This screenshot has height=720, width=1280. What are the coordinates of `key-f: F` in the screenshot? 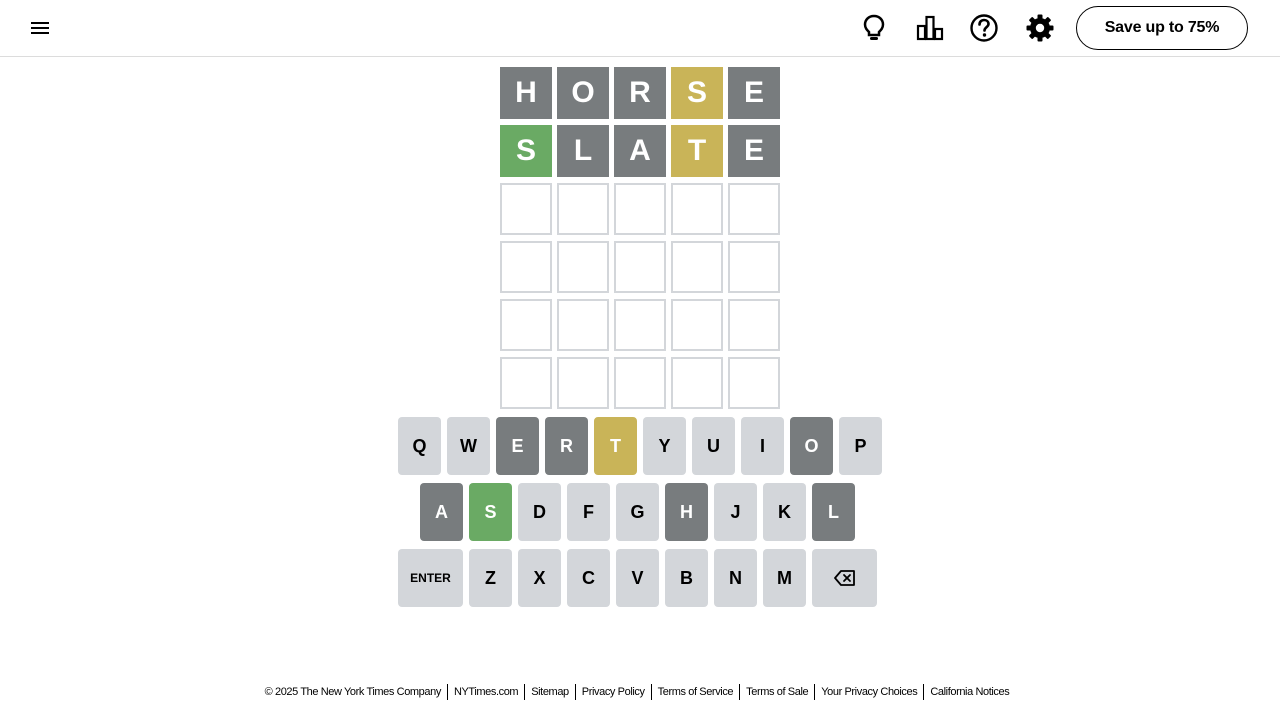 It's located at (588, 512).